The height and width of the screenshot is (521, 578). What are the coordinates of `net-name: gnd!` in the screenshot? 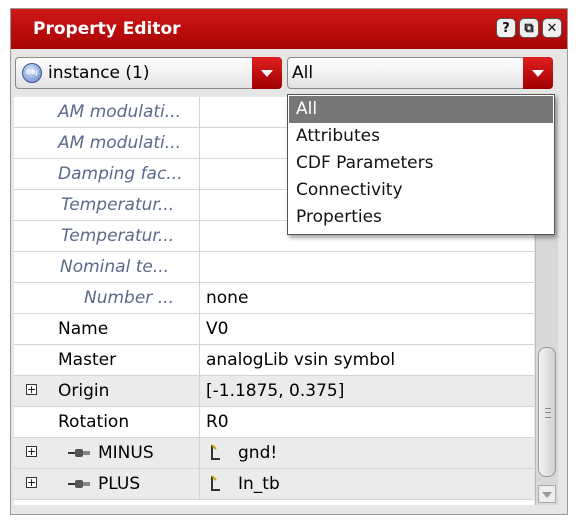 It's located at (258, 453).